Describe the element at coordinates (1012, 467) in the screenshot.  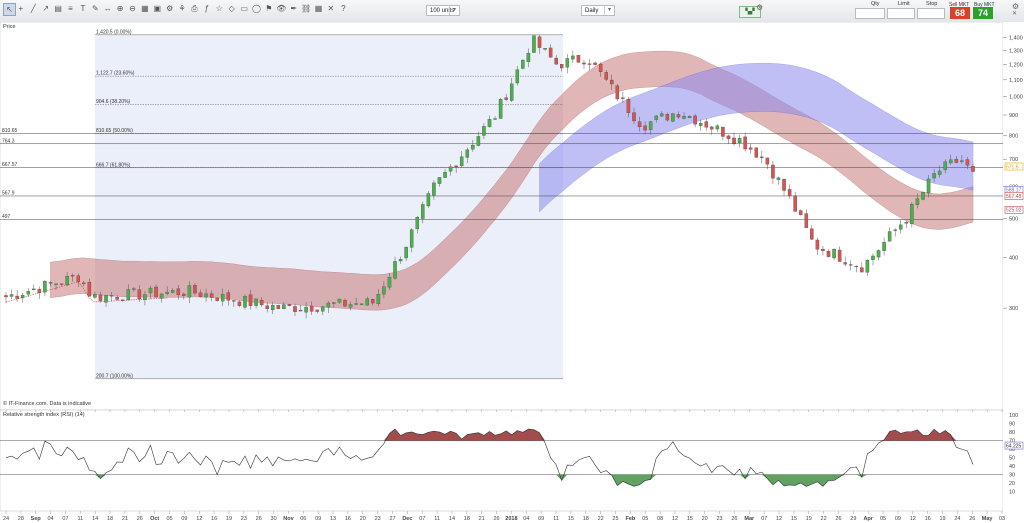
I see `rsi-y-tick-label: 40` at that location.